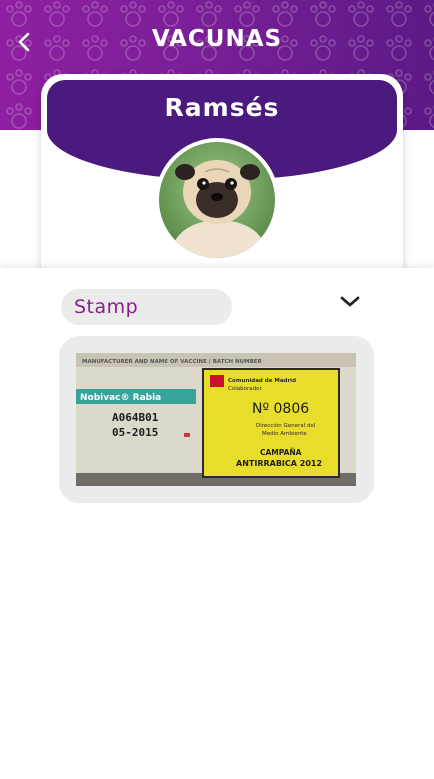 This screenshot has height=779, width=434. I want to click on sticker-number: Nº 0806, so click(280, 409).